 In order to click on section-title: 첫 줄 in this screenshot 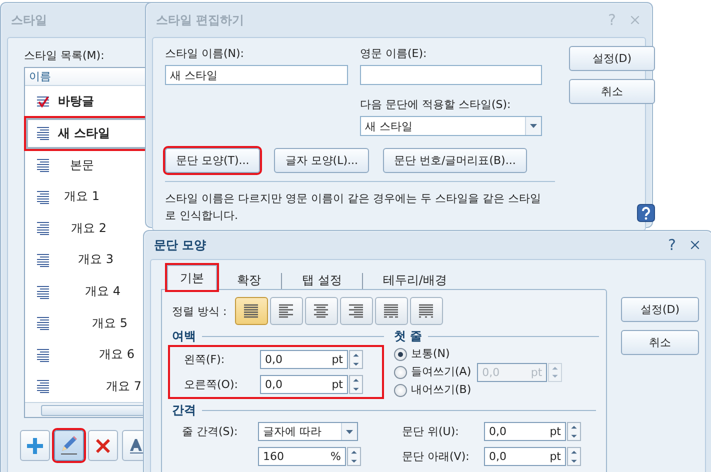, I will do `click(408, 336)`.